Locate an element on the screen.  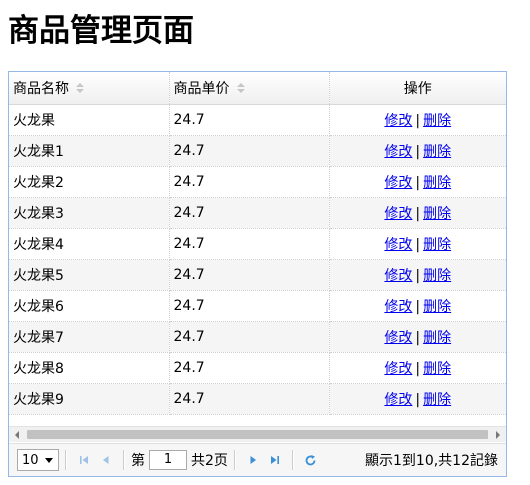
table-row: 火龙果4 24.7 修改 | 删除 is located at coordinates (257, 244).